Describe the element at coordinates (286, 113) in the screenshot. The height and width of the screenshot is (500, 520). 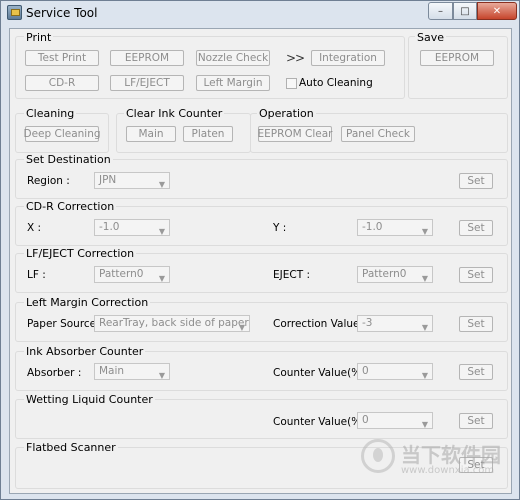
I see `operation-group-title: Operation` at that location.